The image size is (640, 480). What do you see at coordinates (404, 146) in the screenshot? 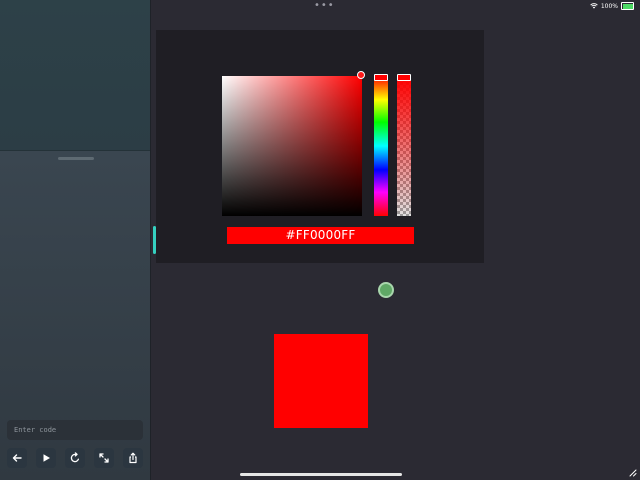
I see `alpha-slider` at bounding box center [404, 146].